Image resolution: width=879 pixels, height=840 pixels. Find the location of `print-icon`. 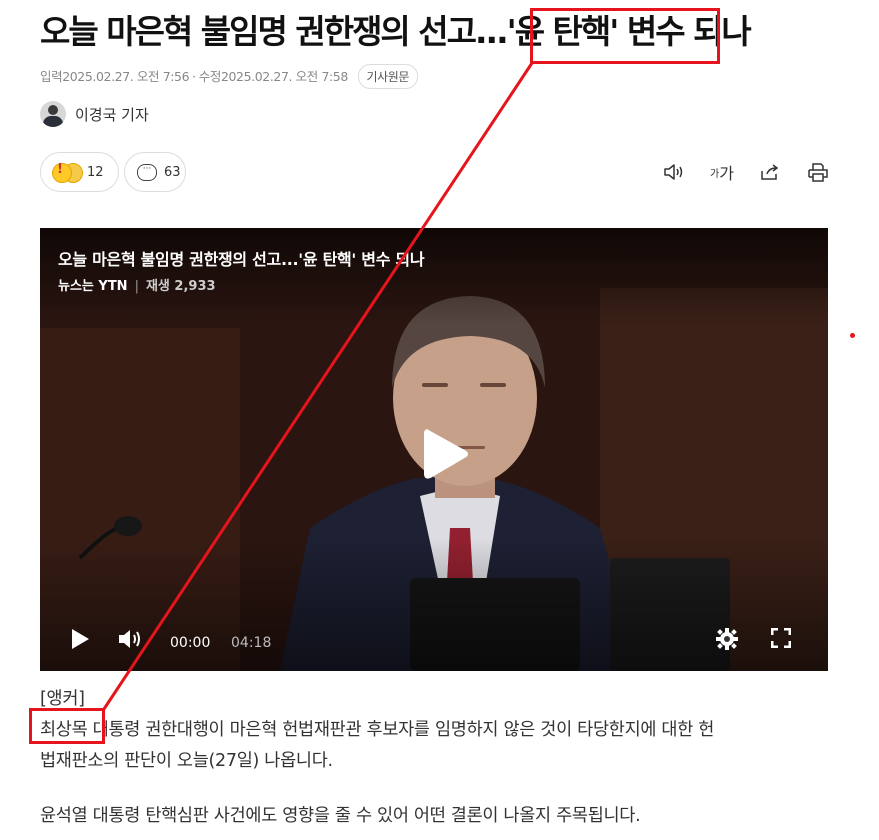

print-icon is located at coordinates (818, 172).